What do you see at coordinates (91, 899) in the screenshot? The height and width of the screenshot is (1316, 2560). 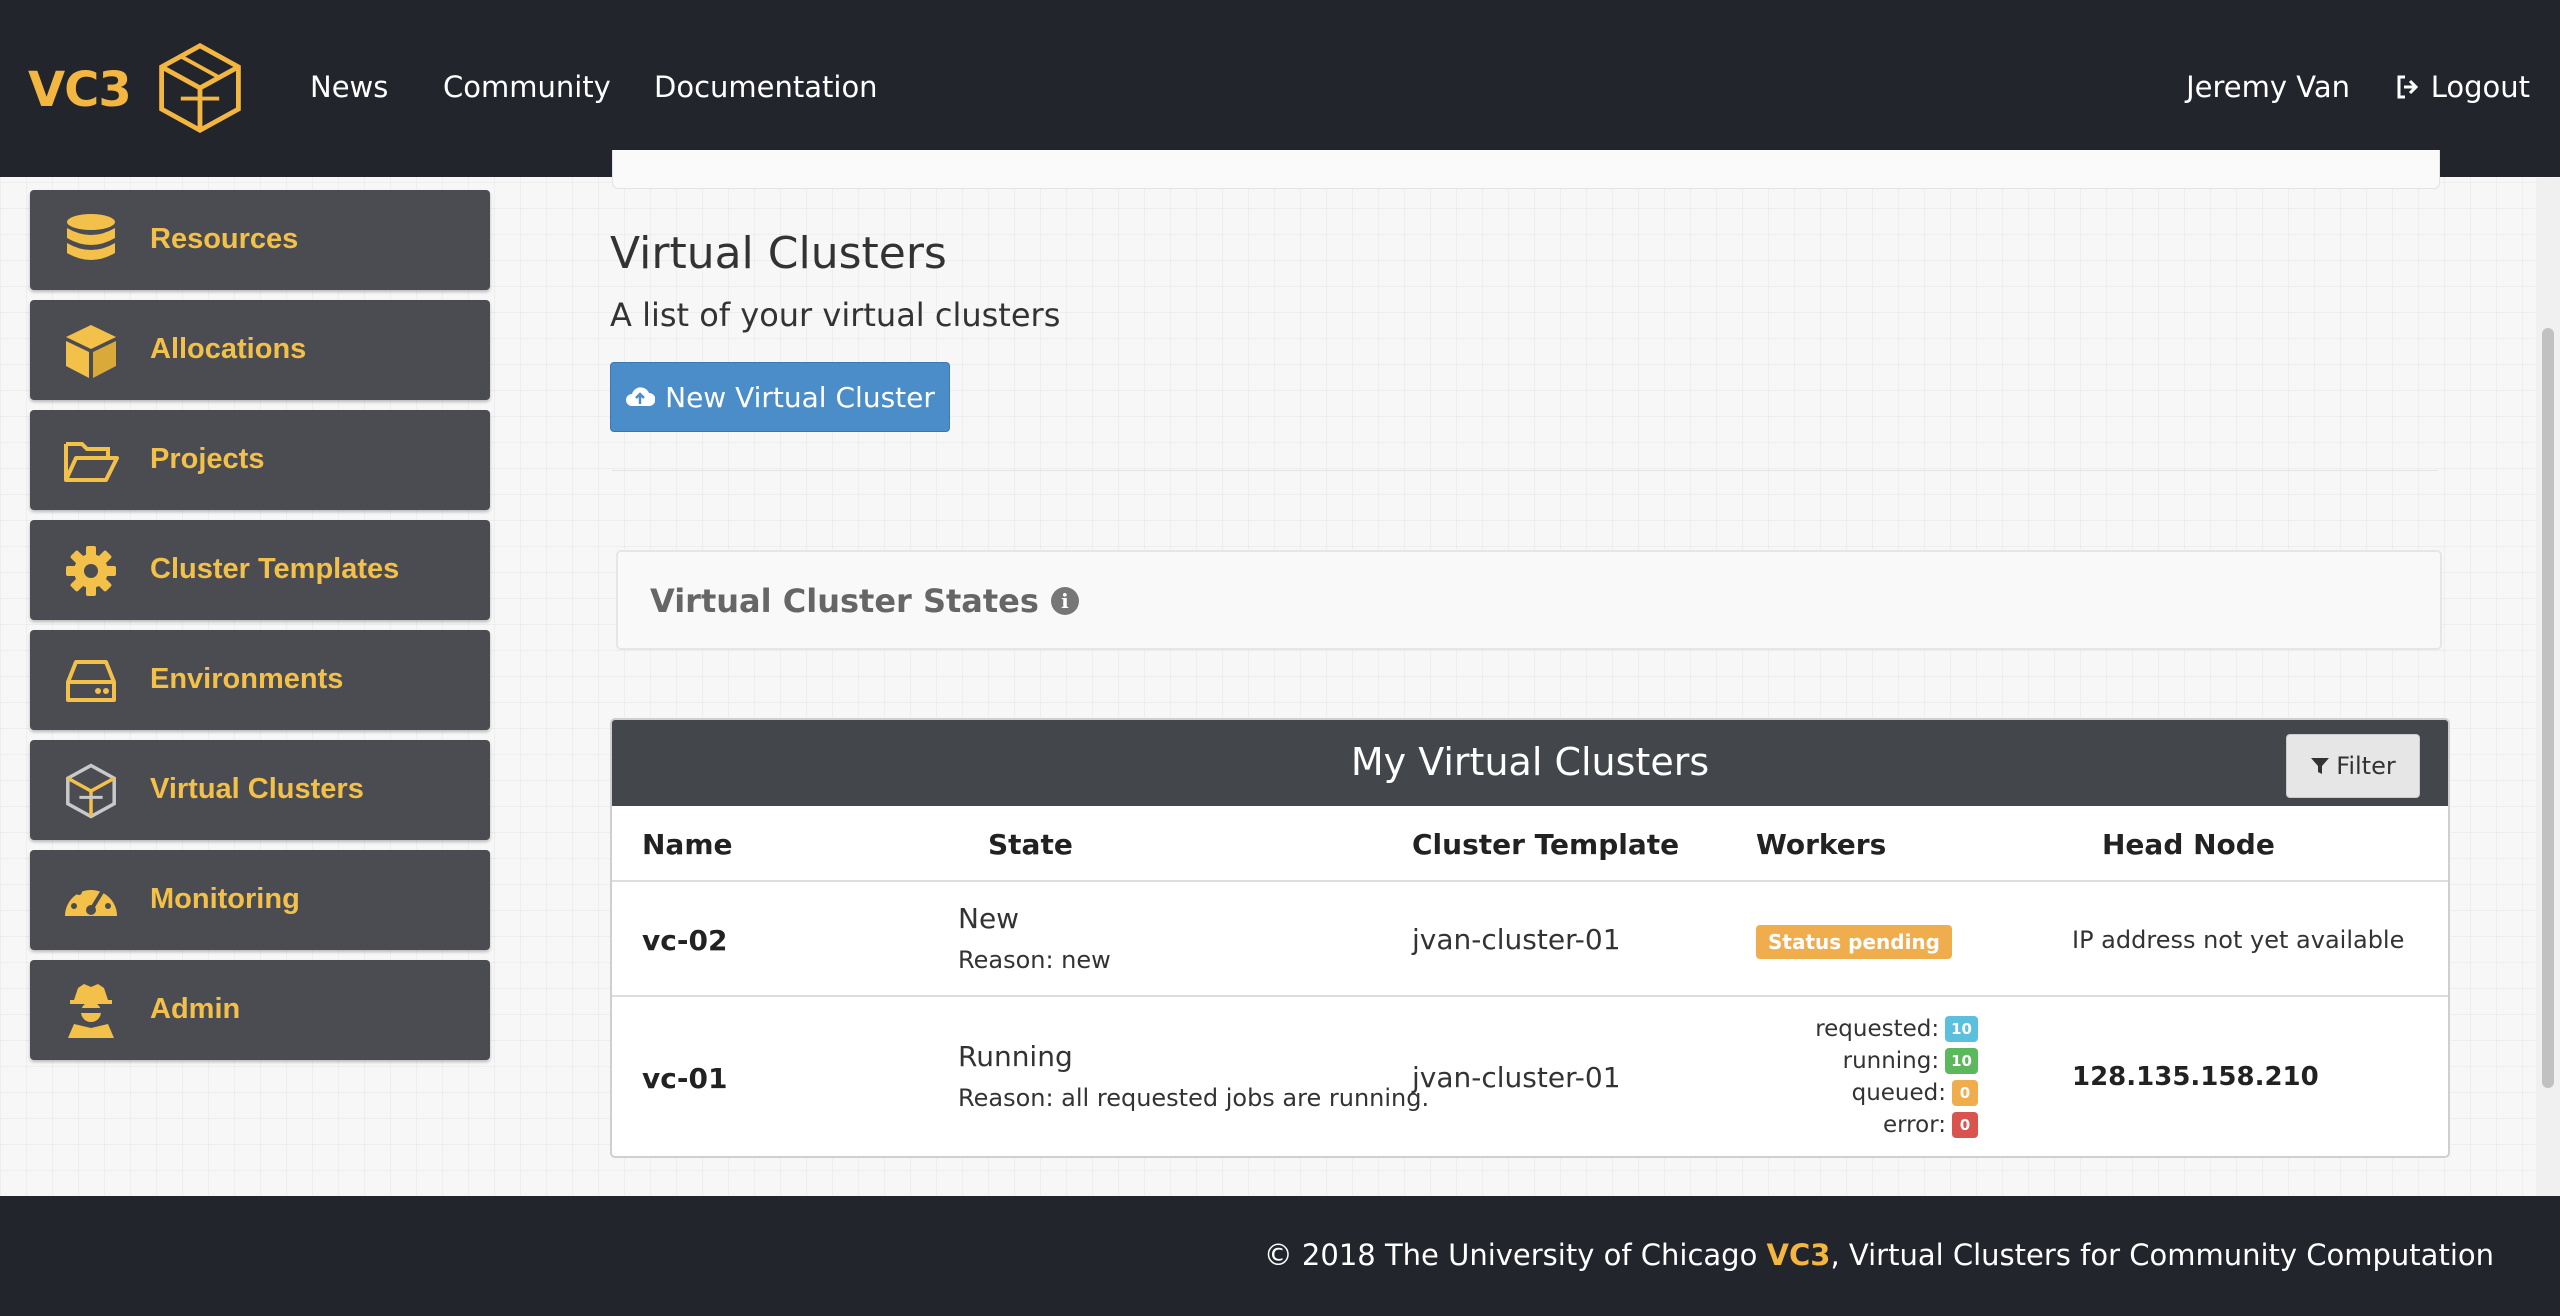 I see `dashboard-icon` at bounding box center [91, 899].